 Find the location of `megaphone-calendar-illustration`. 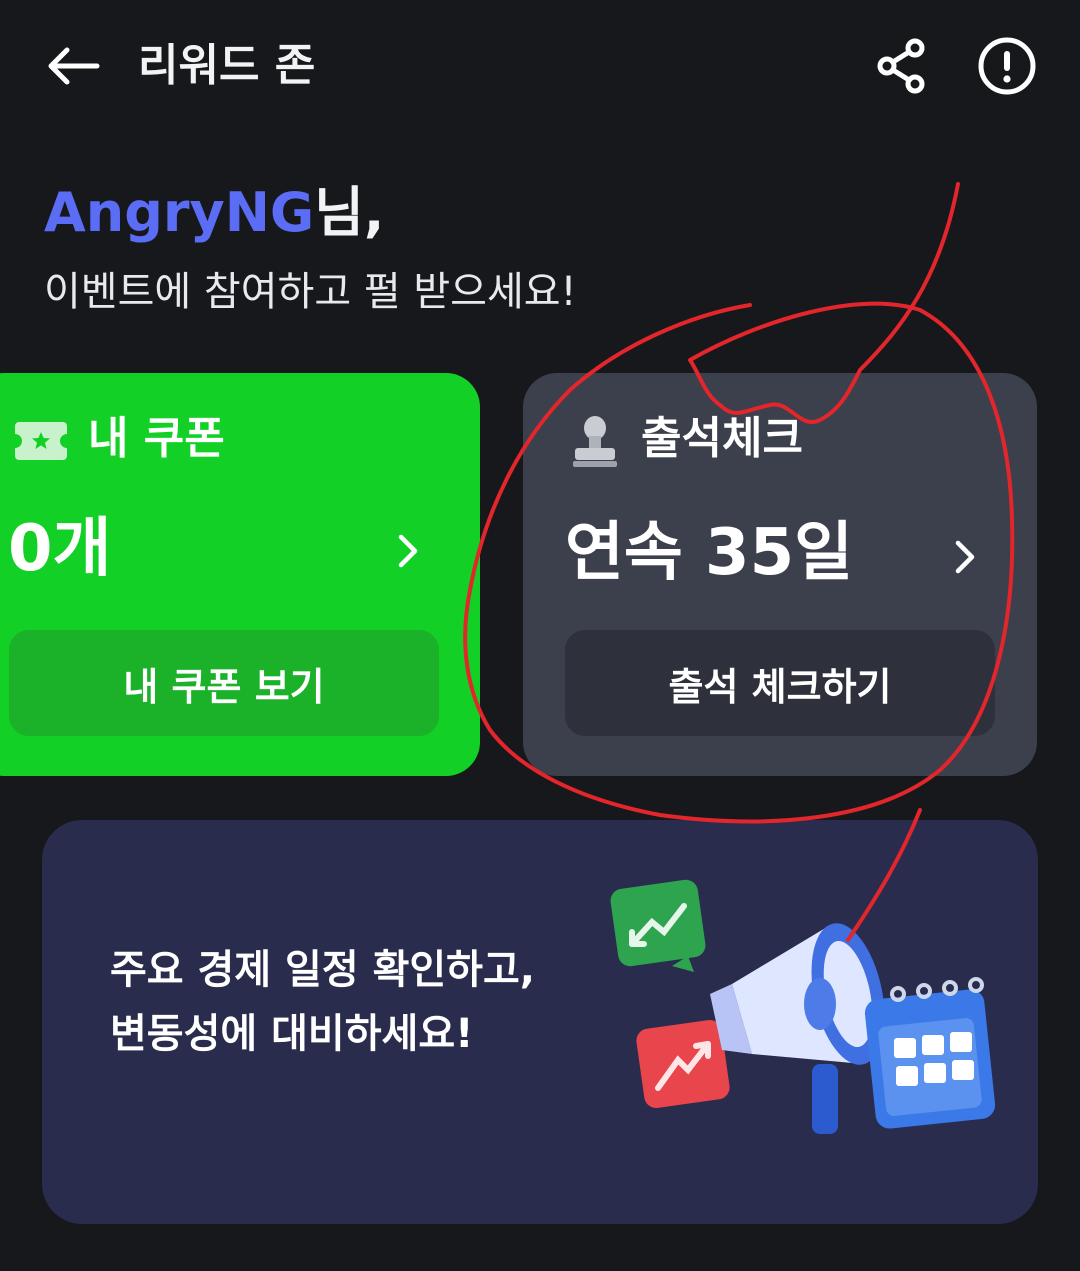

megaphone-calendar-illustration is located at coordinates (803, 1006).